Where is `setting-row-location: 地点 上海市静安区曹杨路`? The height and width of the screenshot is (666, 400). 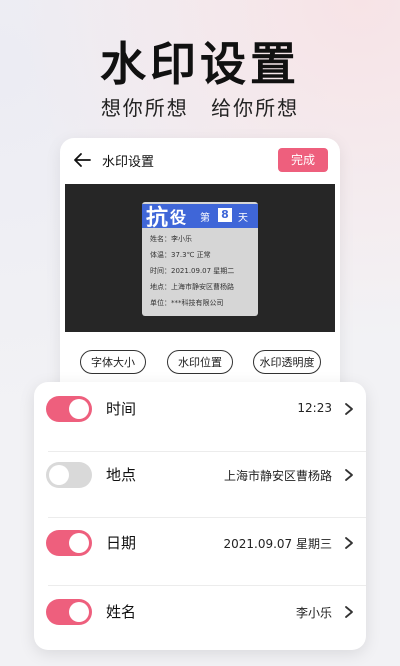 setting-row-location: 地点 上海市静安区曹杨路 is located at coordinates (200, 483).